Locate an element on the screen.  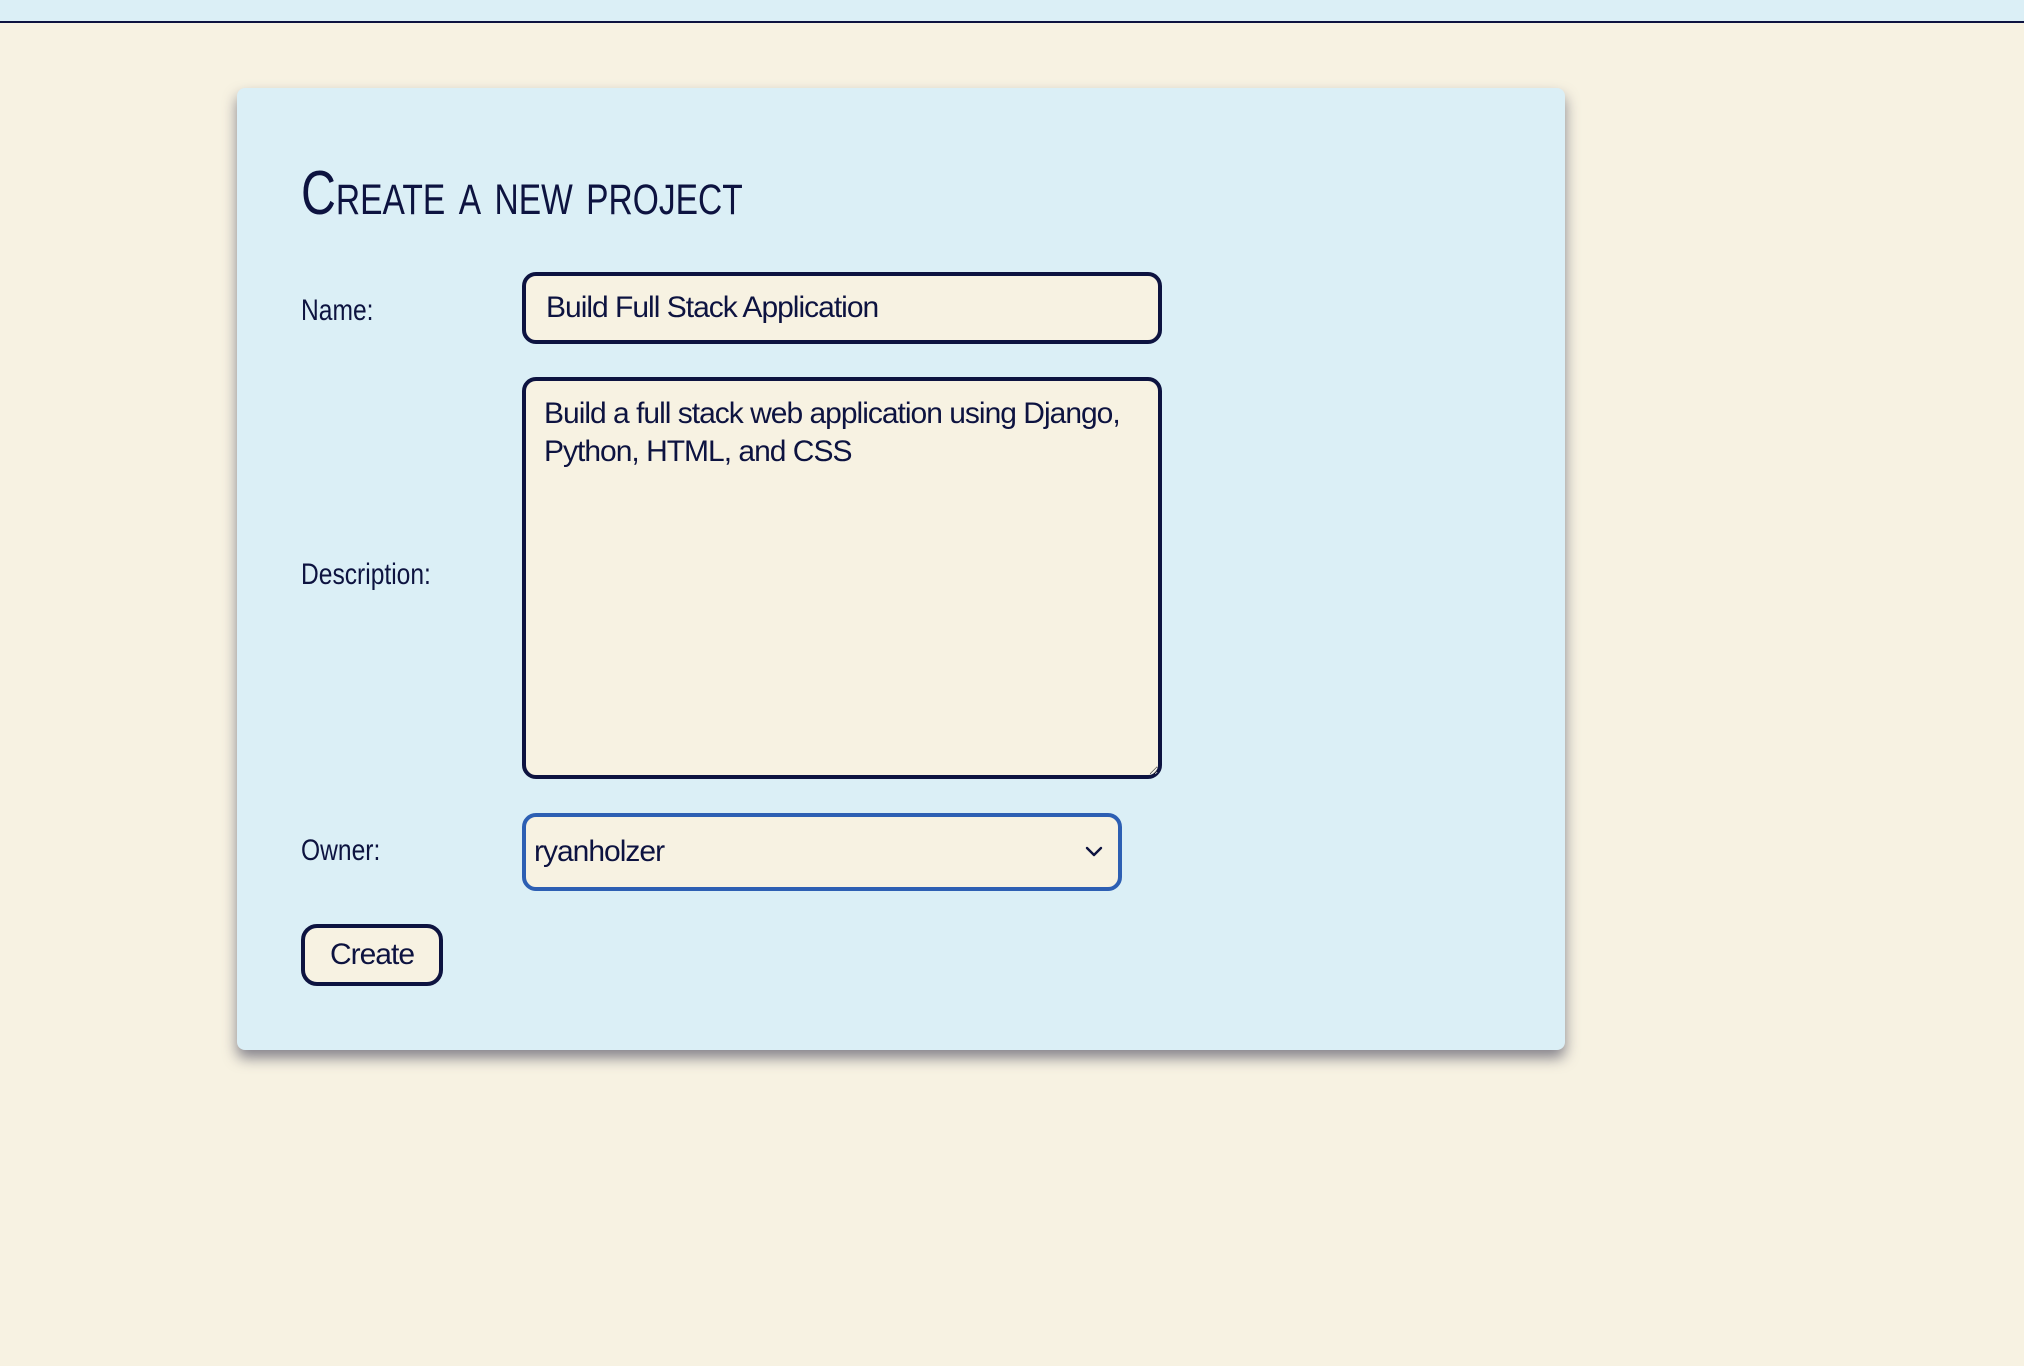
owner-label: Owner: is located at coordinates (341, 850).